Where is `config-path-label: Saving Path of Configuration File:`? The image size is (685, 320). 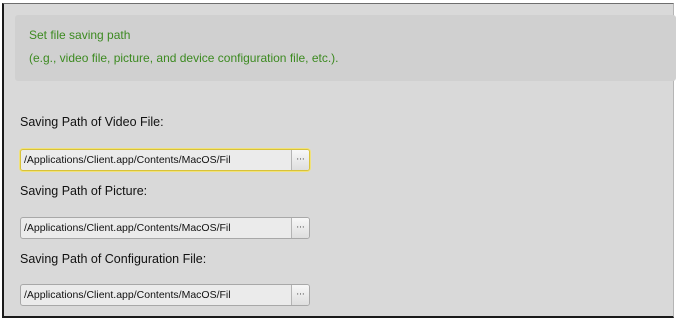 config-path-label: Saving Path of Configuration File: is located at coordinates (113, 259).